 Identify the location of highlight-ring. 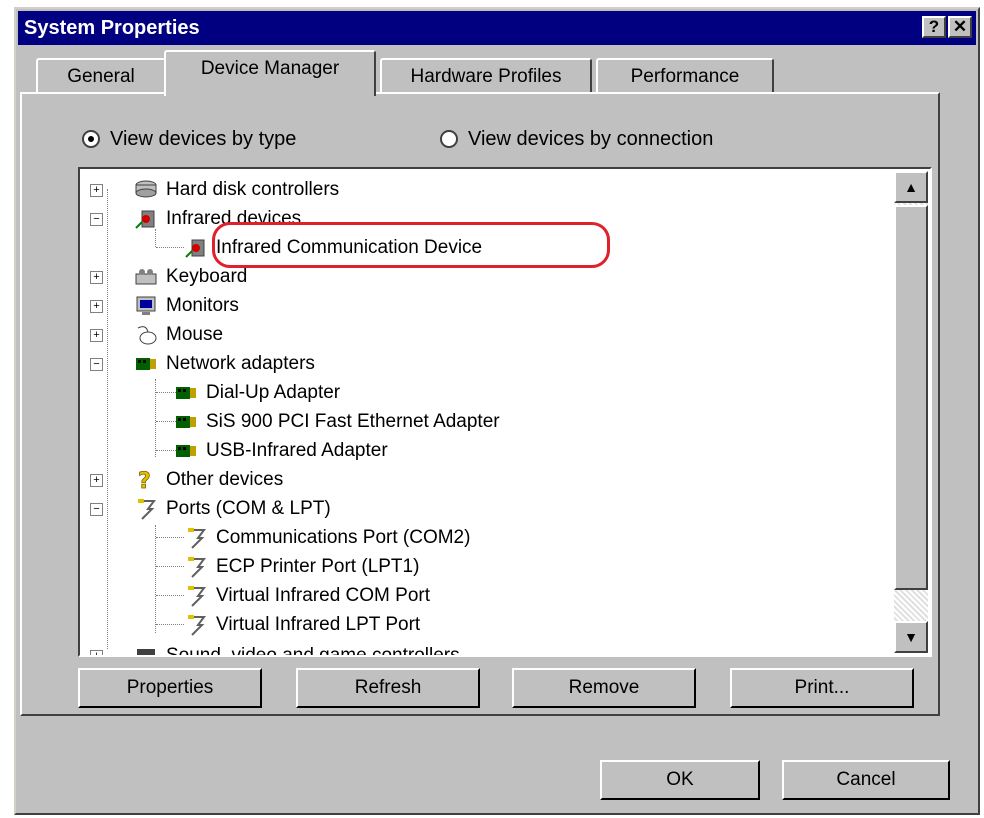
(411, 245).